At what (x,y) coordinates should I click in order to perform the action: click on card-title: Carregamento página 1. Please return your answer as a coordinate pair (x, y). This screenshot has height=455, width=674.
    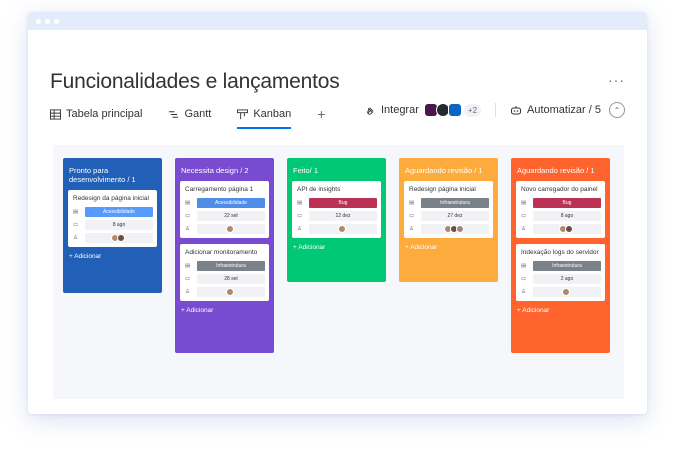
    Looking at the image, I should click on (219, 189).